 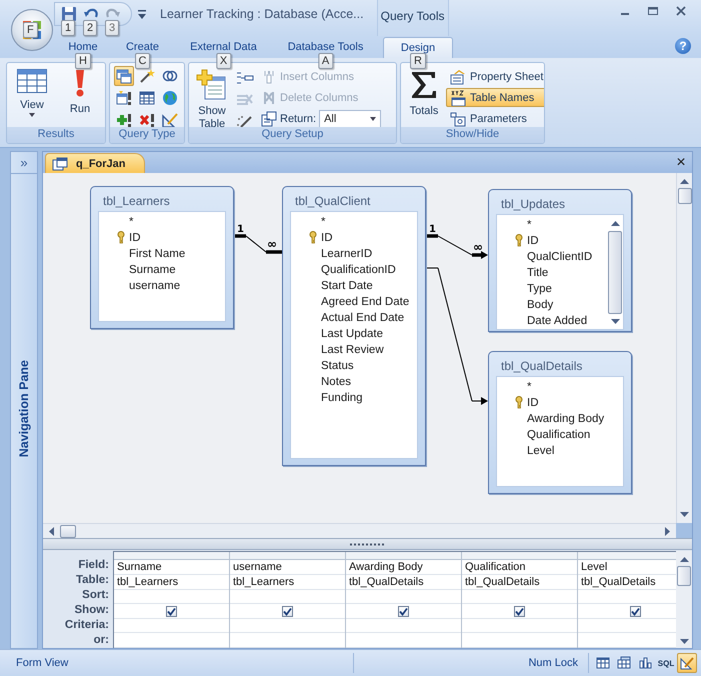 What do you see at coordinates (687, 663) in the screenshot?
I see `view-button` at bounding box center [687, 663].